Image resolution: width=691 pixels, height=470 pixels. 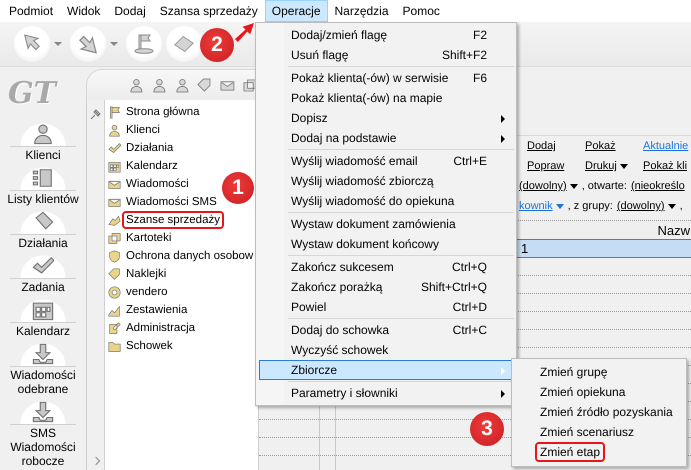 What do you see at coordinates (114, 166) in the screenshot?
I see `calendar-icon` at bounding box center [114, 166].